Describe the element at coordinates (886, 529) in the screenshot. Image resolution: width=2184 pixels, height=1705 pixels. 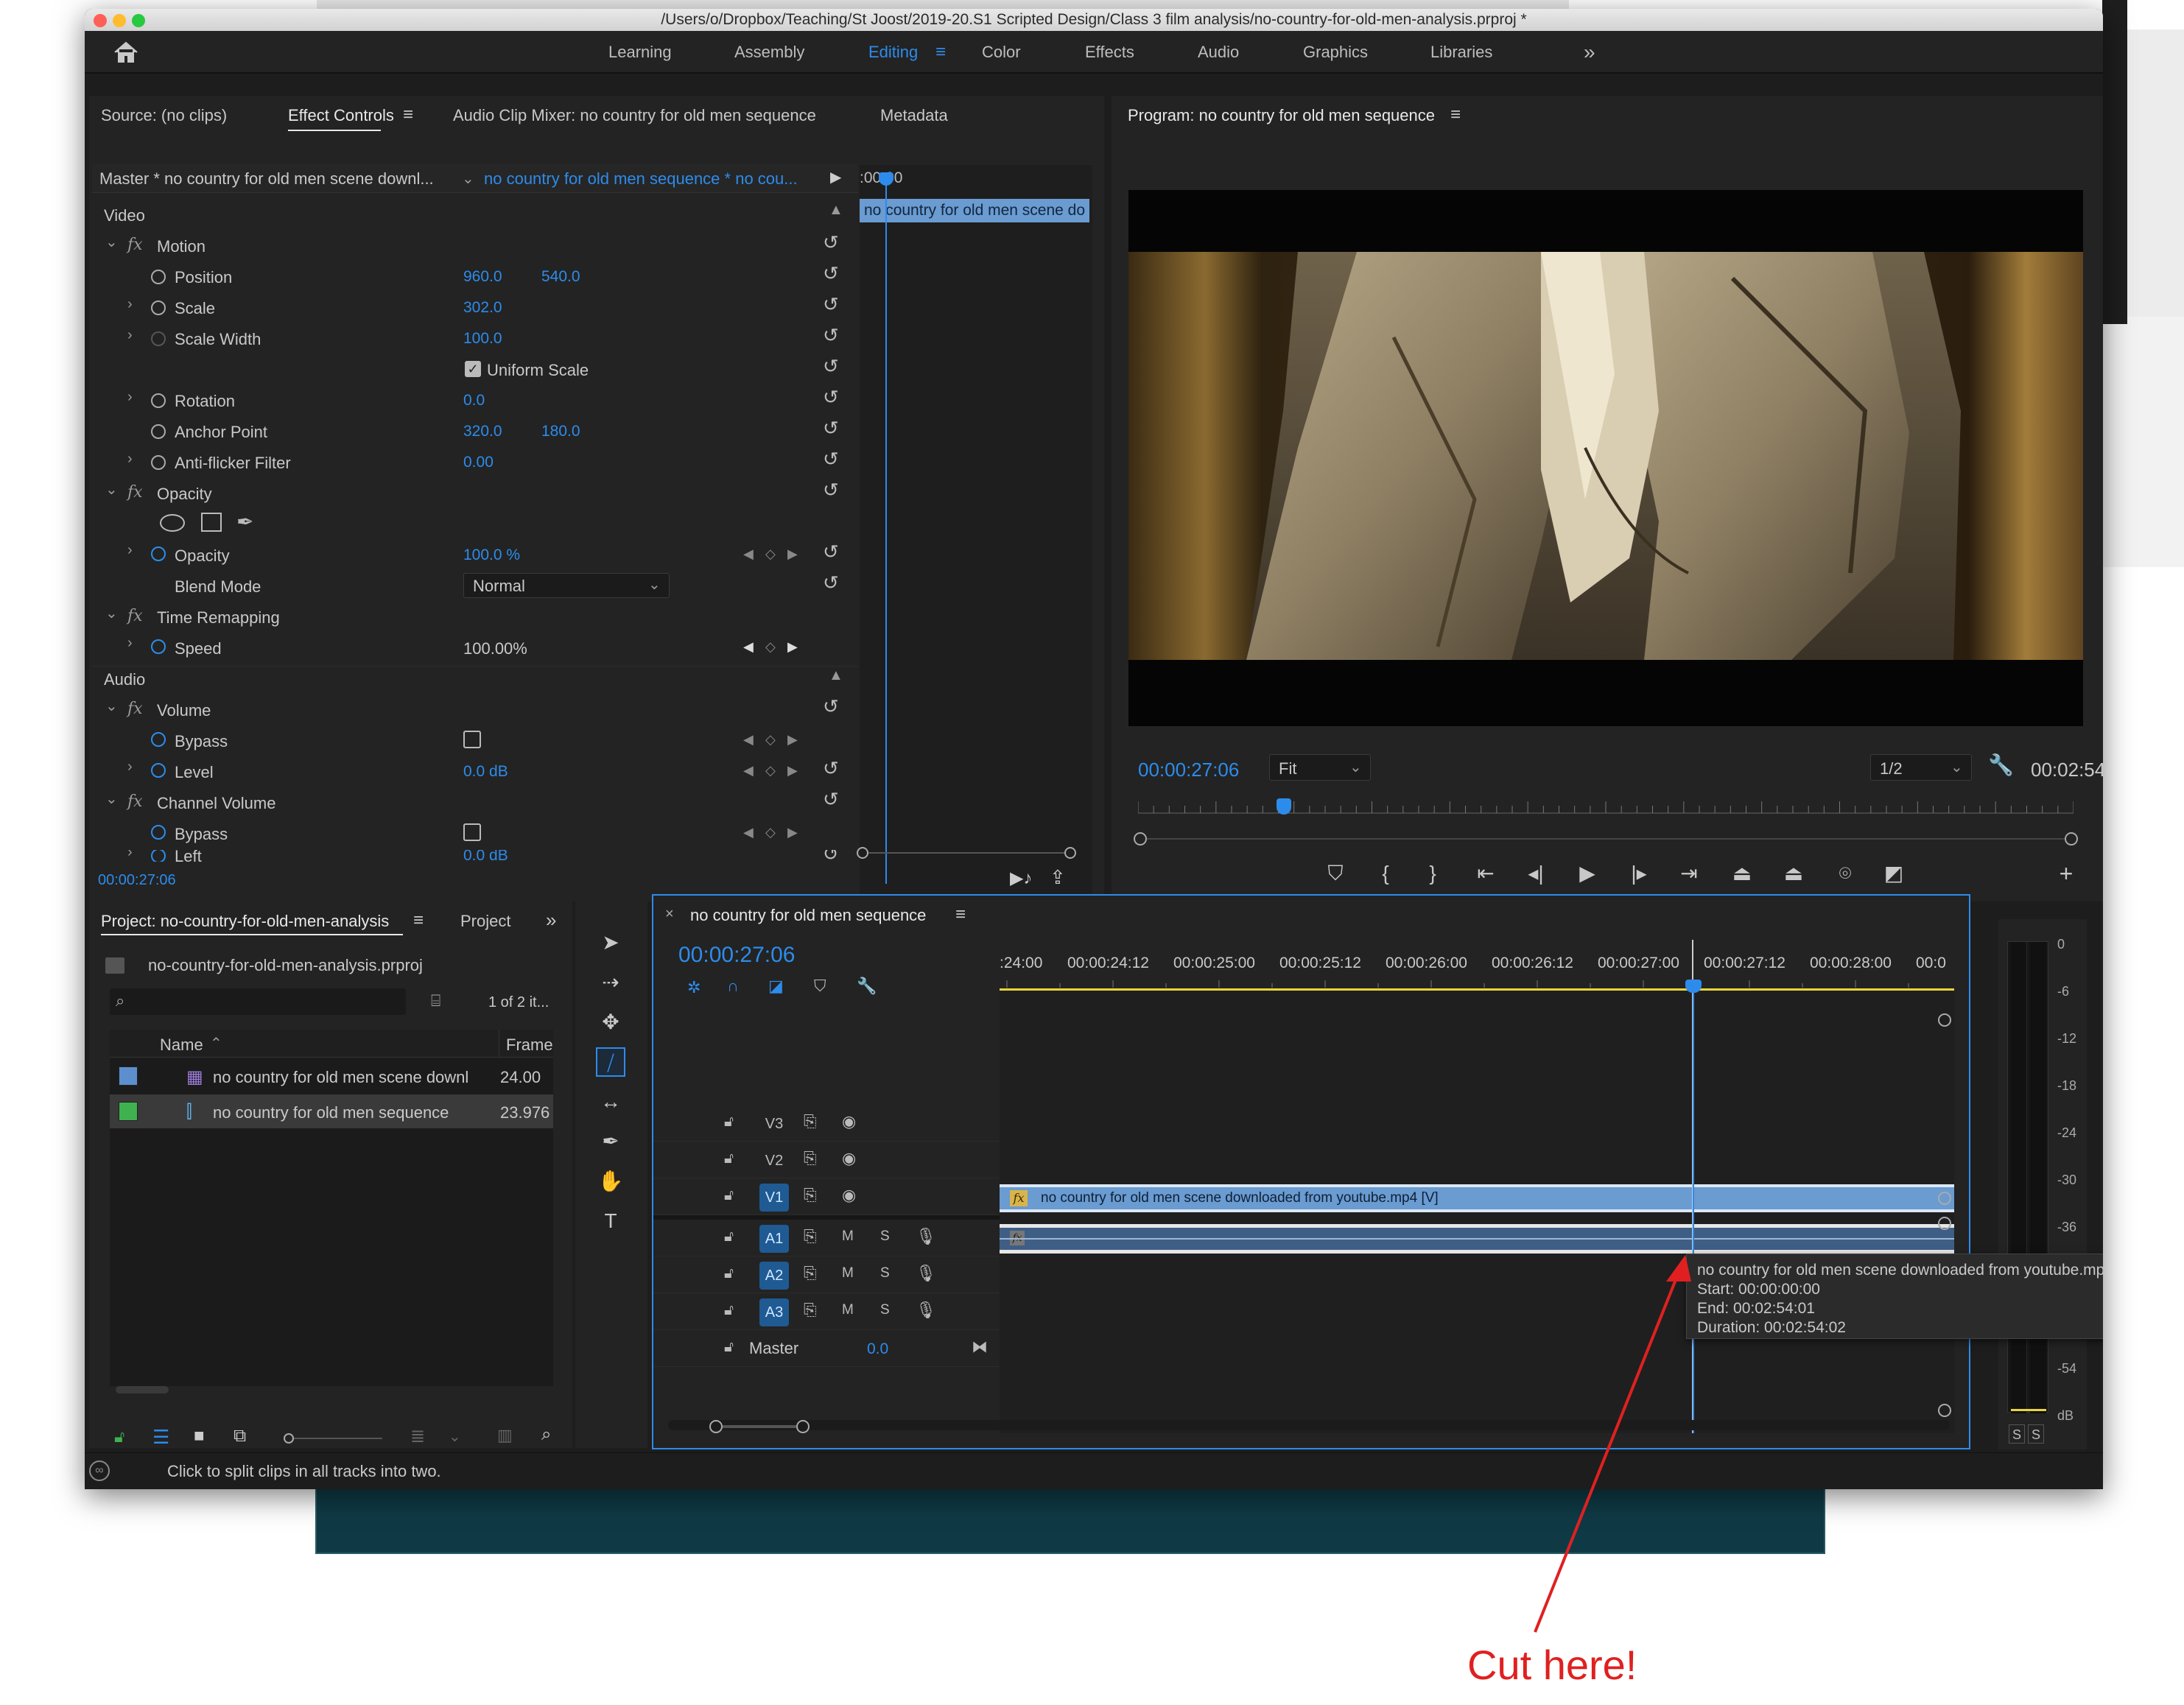
I see `effect-playhead` at that location.